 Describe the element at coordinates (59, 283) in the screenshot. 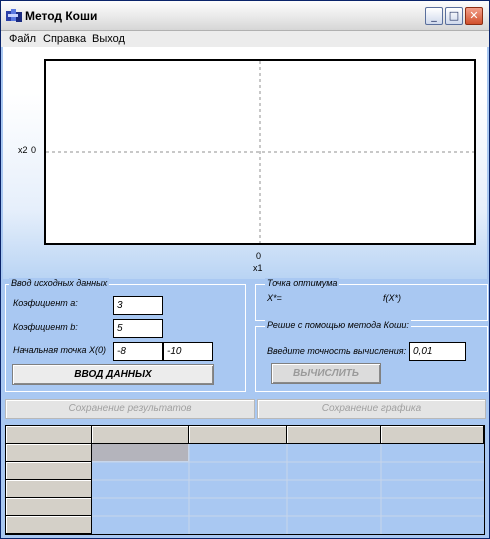

I see `input-group-title: Ввод исходных данных` at that location.